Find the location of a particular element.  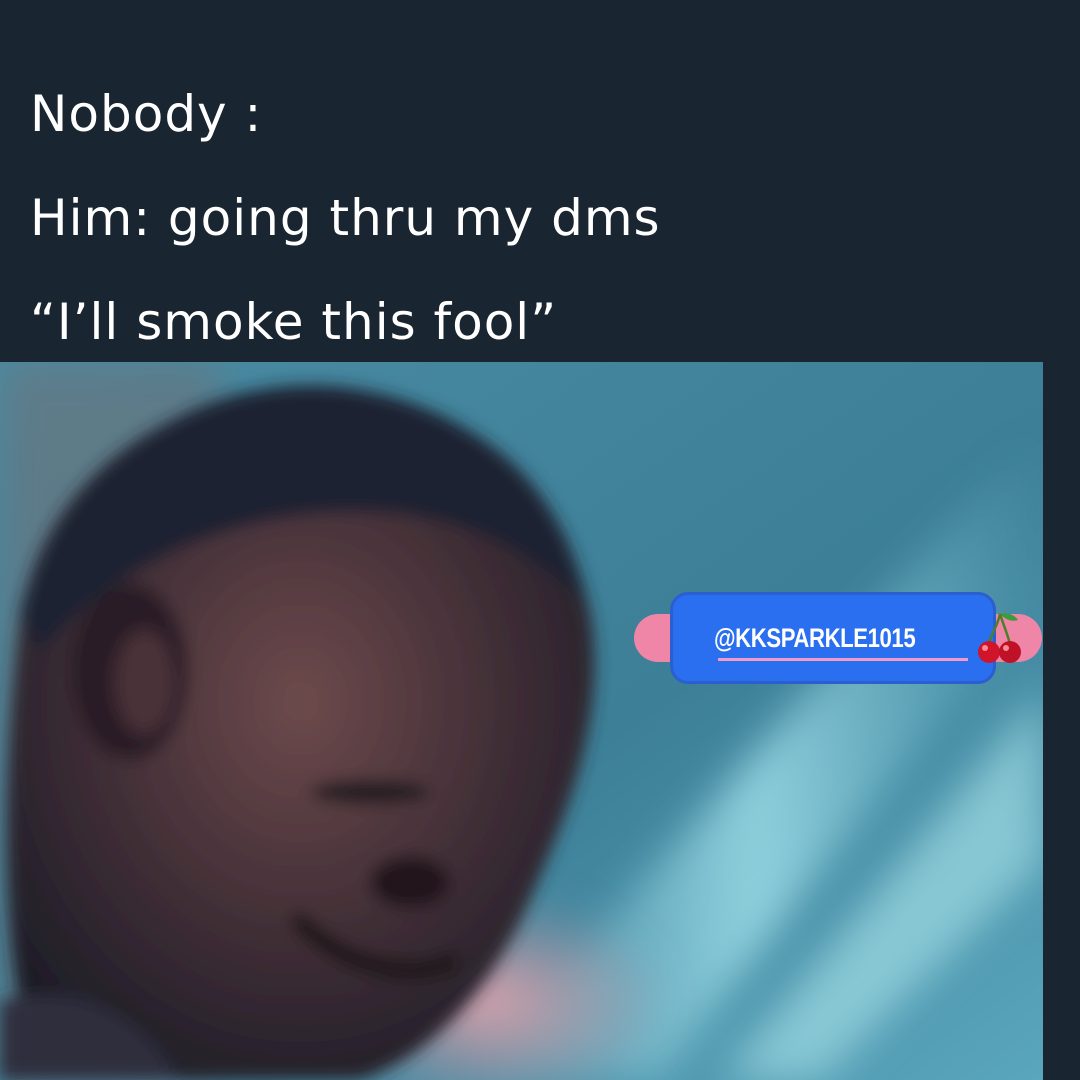

watermark-bubble: @KKSPARKLE1015 is located at coordinates (845, 638).